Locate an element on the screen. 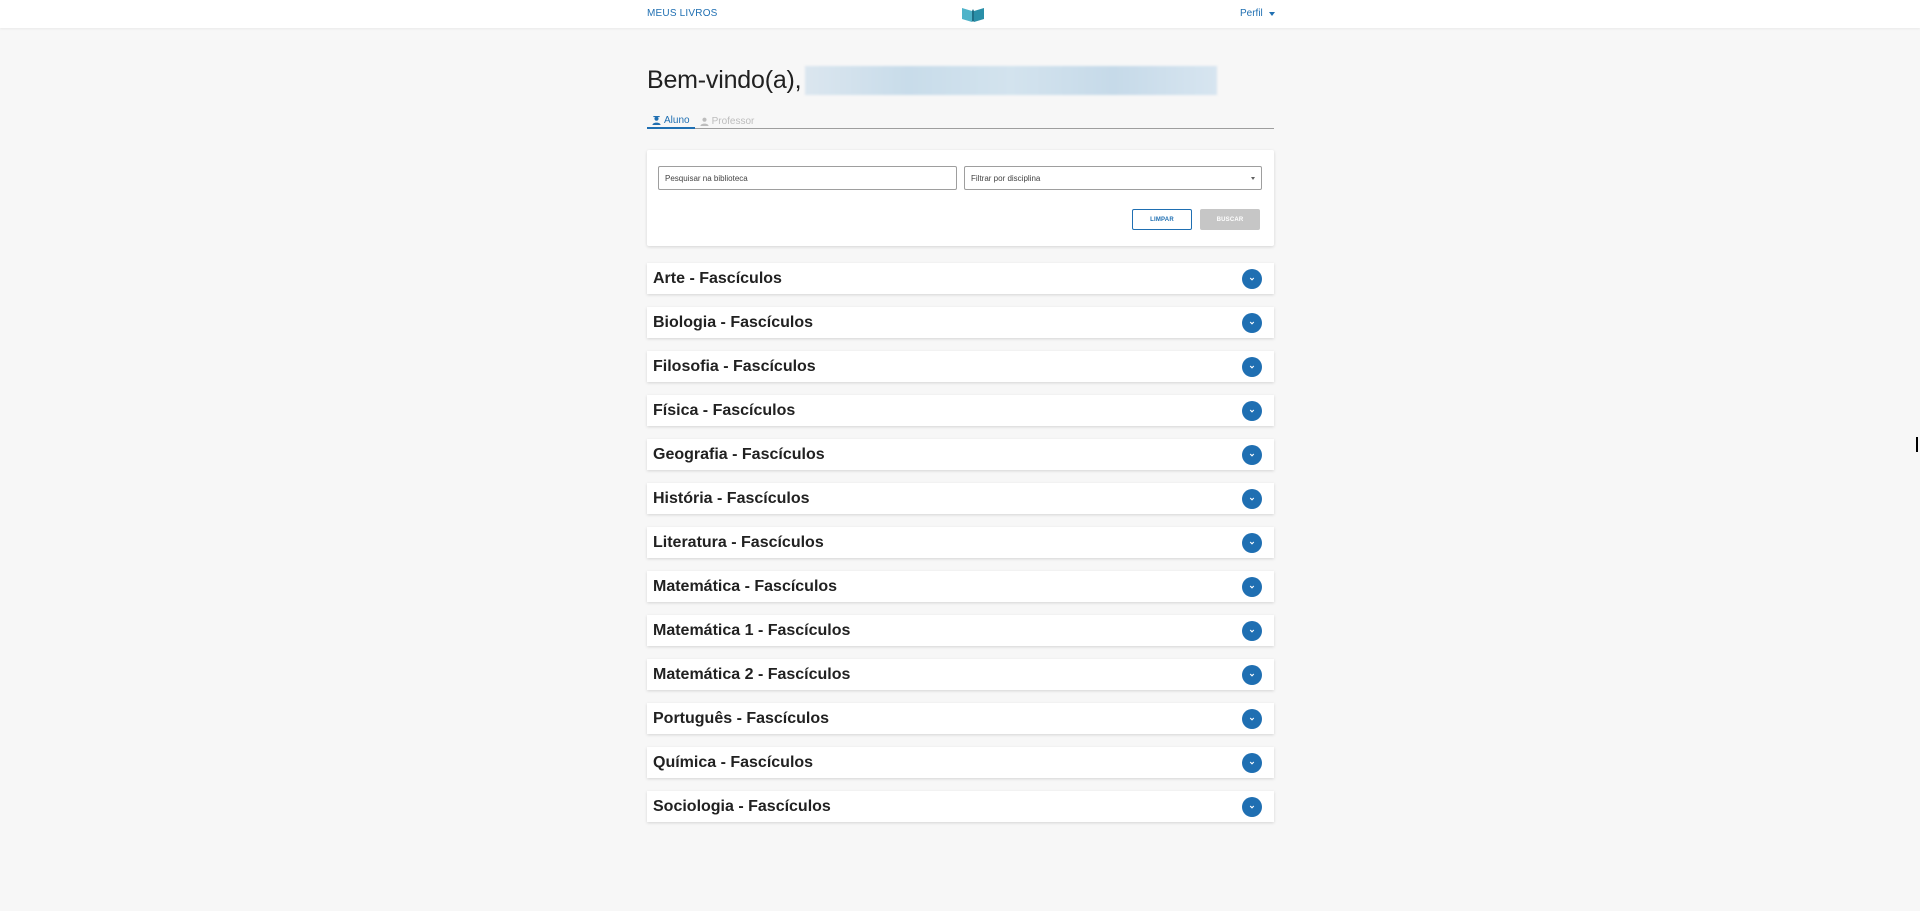  accordion-item-arte: Arte - Fascículos is located at coordinates (960, 278).